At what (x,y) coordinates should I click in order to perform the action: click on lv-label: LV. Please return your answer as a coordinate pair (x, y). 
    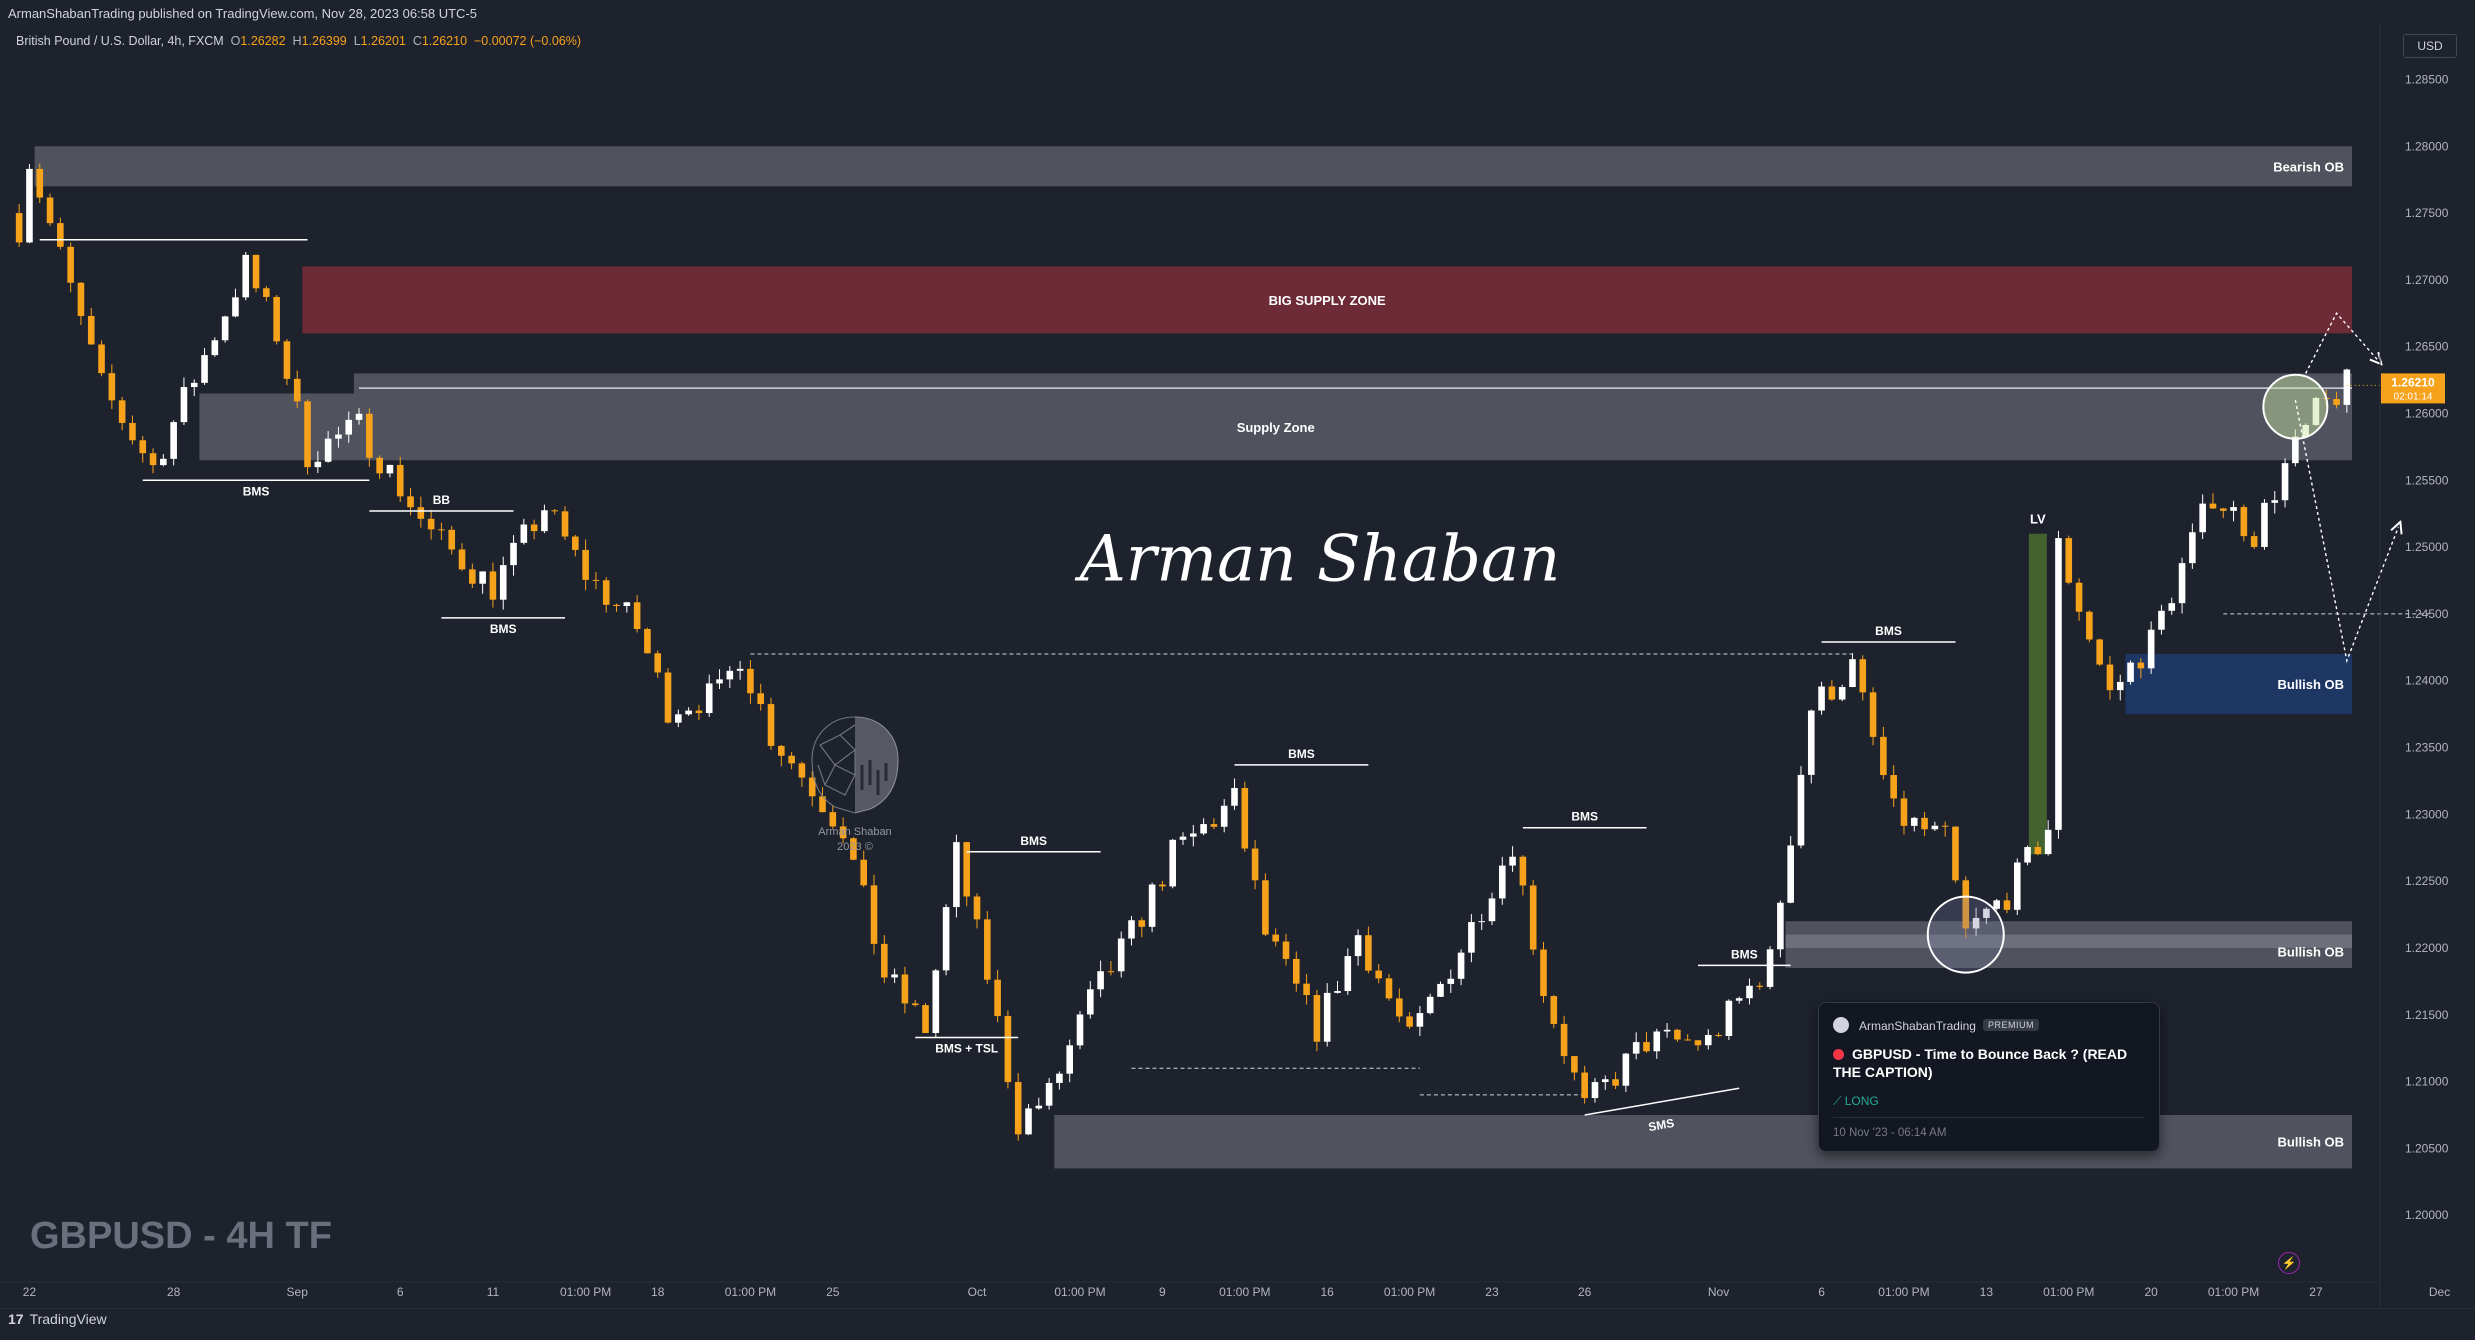
    Looking at the image, I should click on (2038, 519).